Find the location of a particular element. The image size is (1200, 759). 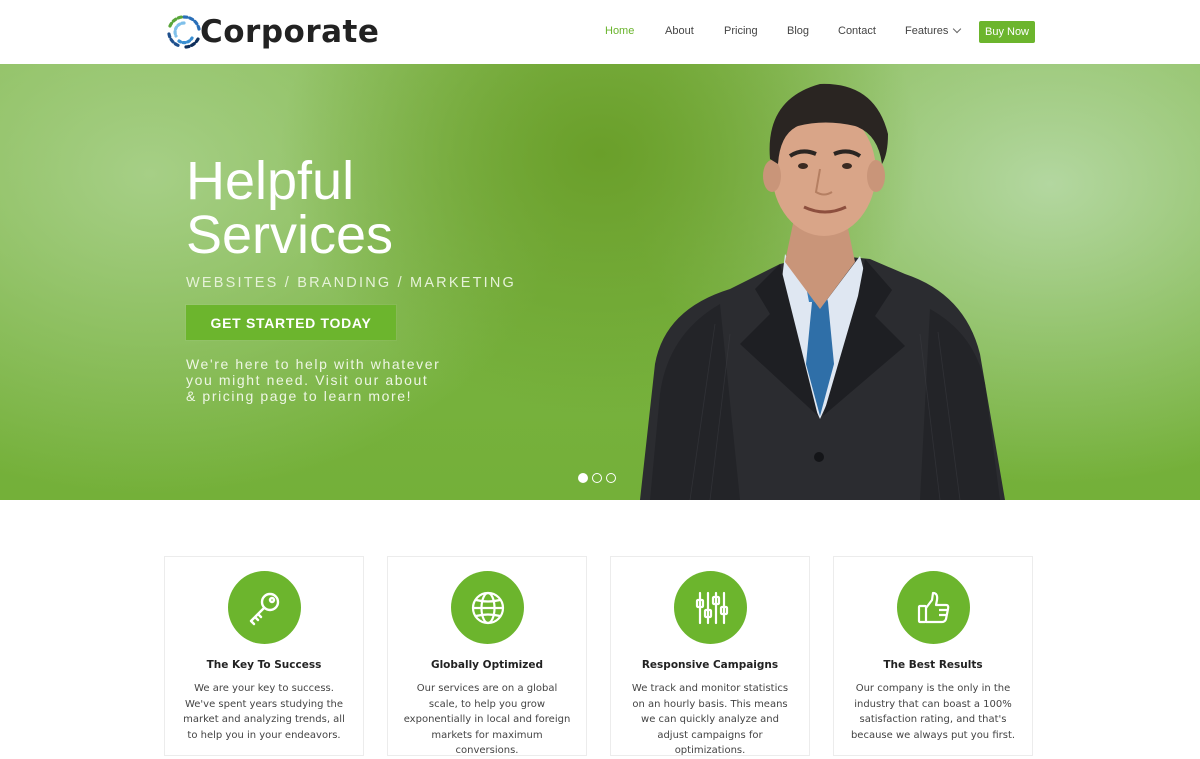

feature-title: The Key To Success is located at coordinates (264, 665).